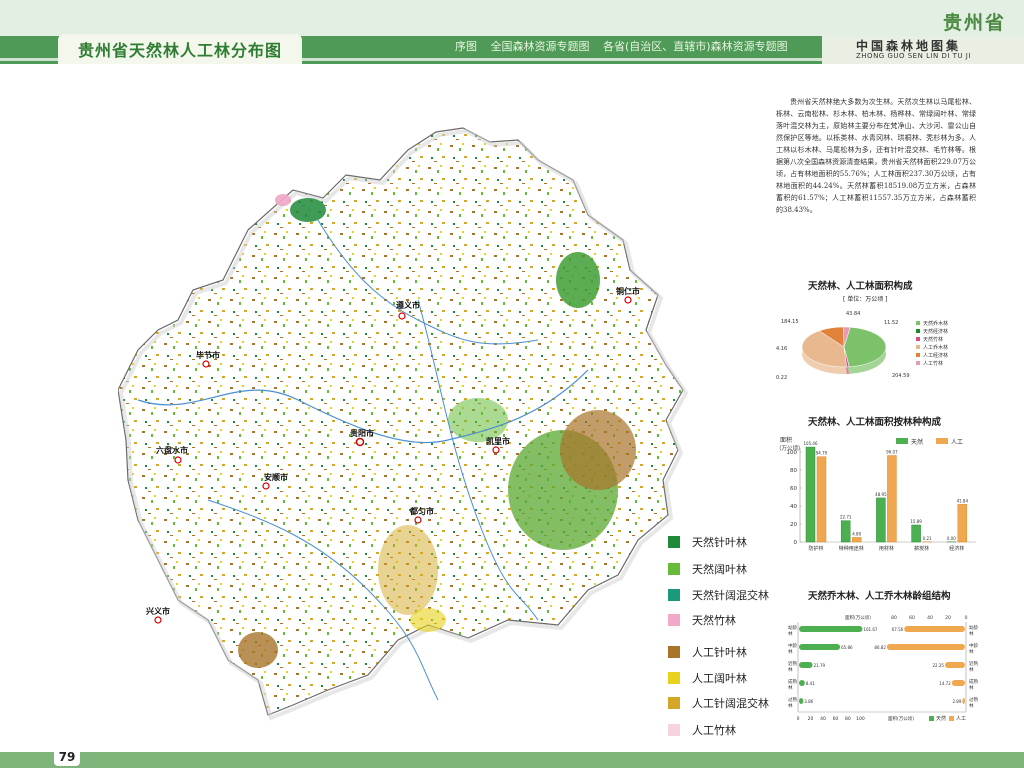 The width and height of the screenshot is (1024, 768). What do you see at coordinates (956, 548) in the screenshot?
I see `bar-category-label: 经济林` at bounding box center [956, 548].